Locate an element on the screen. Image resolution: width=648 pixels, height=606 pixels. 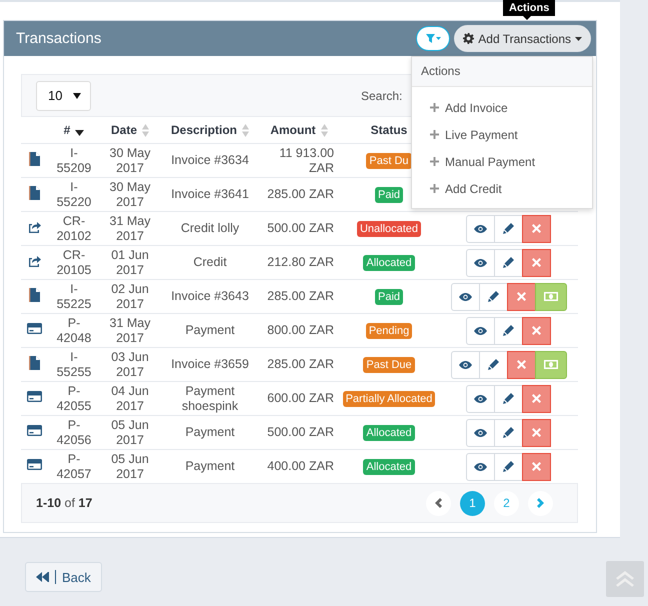
column-header: Description is located at coordinates (203, 130).